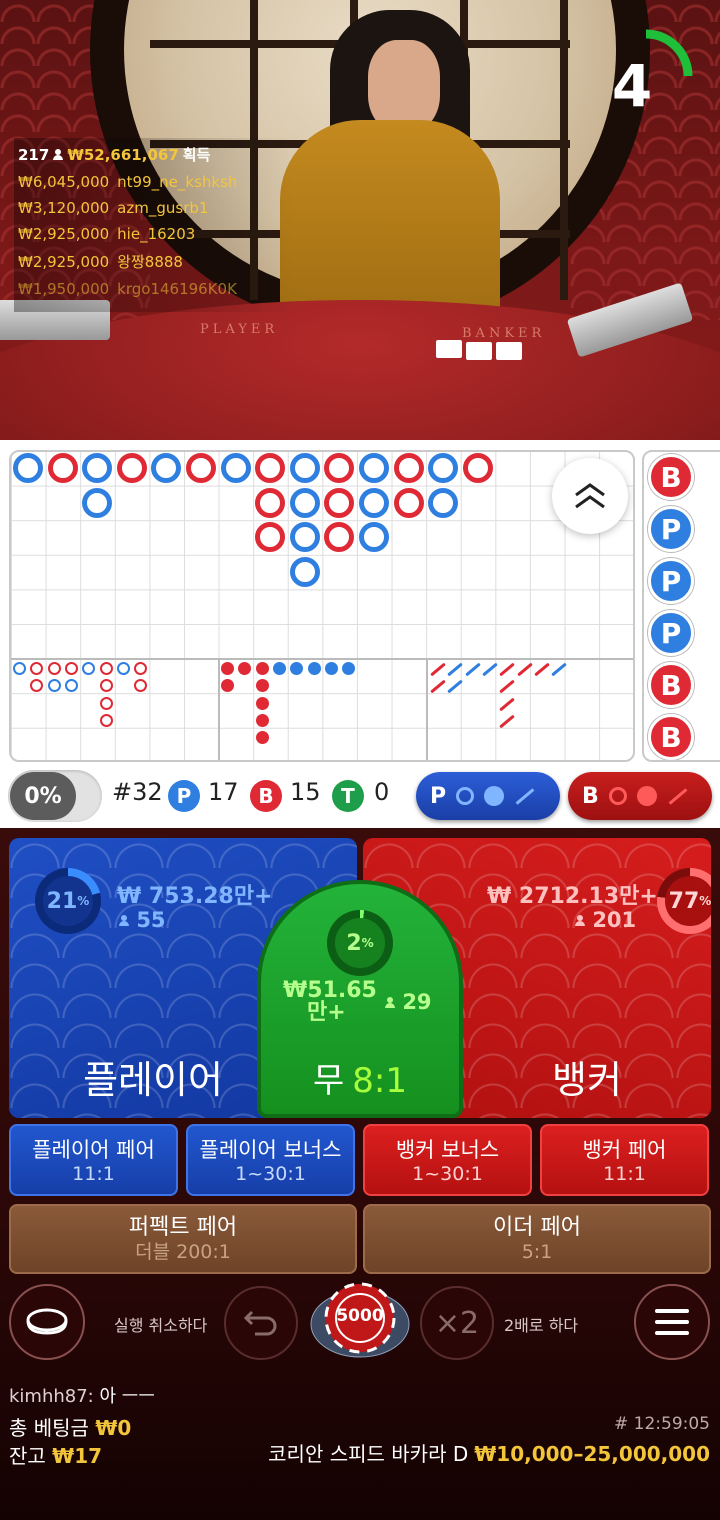  Describe the element at coordinates (360, 1320) in the screenshot. I see `chip-selector: 5000` at that location.